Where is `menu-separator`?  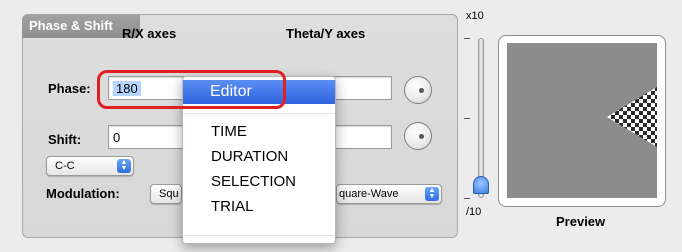 menu-separator is located at coordinates (259, 113).